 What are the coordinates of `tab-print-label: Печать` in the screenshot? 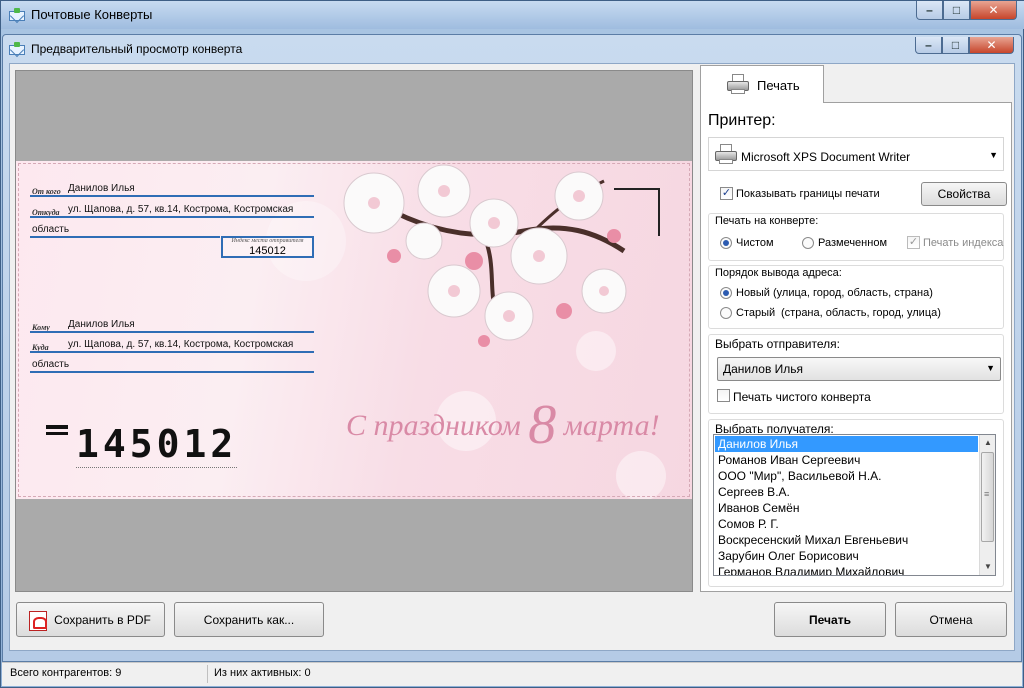 It's located at (778, 85).